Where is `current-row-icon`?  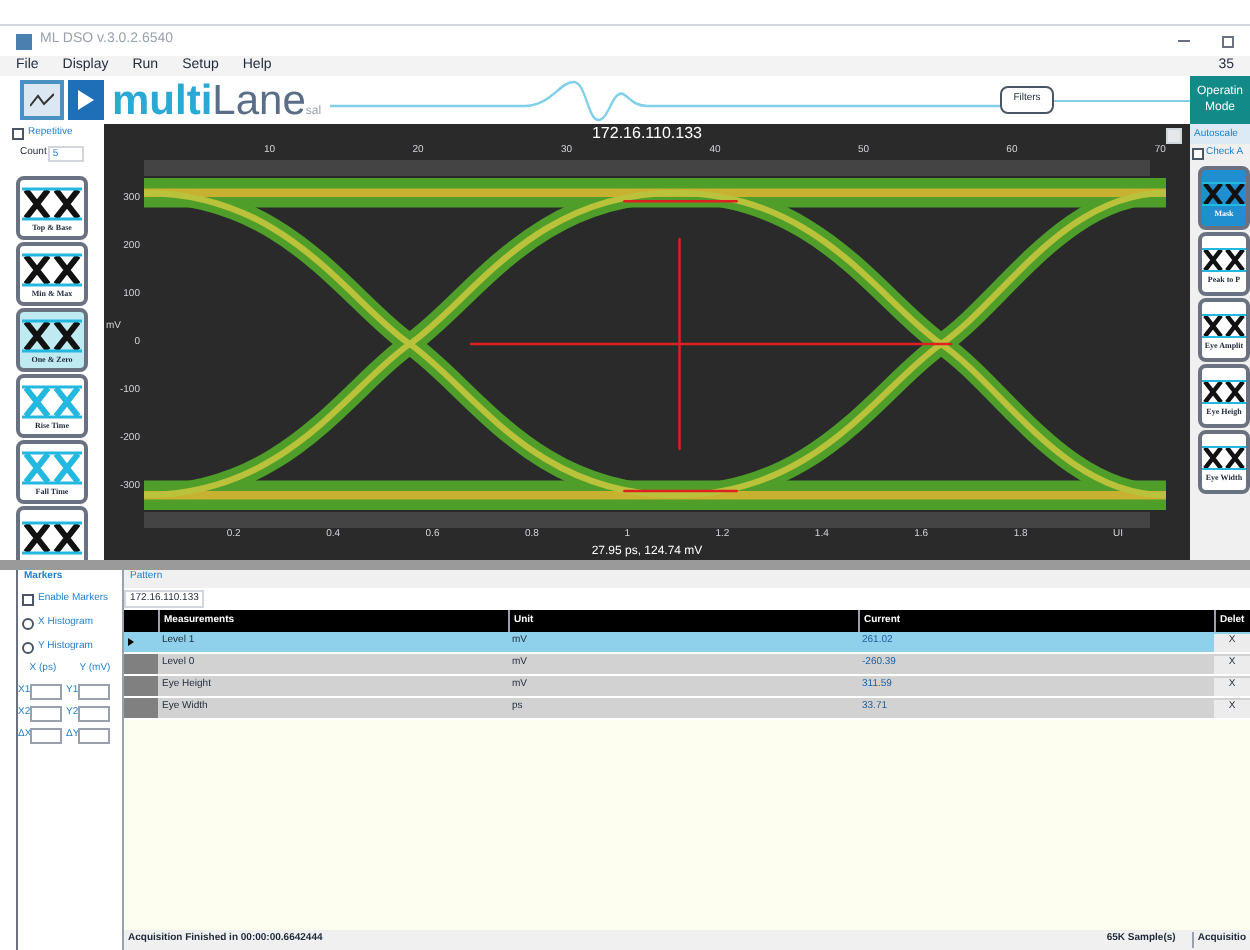
current-row-icon is located at coordinates (131, 642).